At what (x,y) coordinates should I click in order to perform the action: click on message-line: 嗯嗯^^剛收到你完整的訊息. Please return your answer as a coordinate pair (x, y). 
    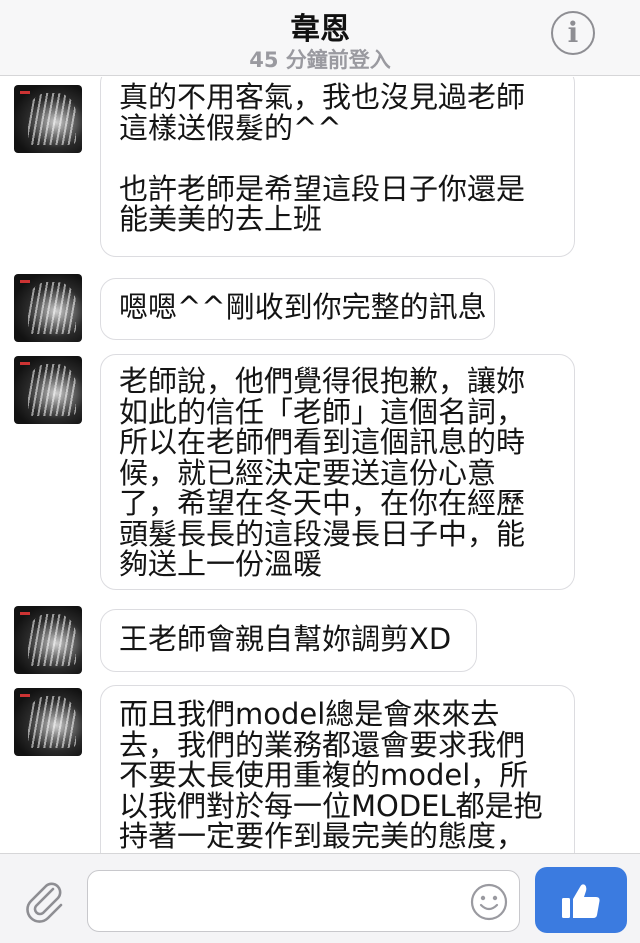
    Looking at the image, I should click on (303, 307).